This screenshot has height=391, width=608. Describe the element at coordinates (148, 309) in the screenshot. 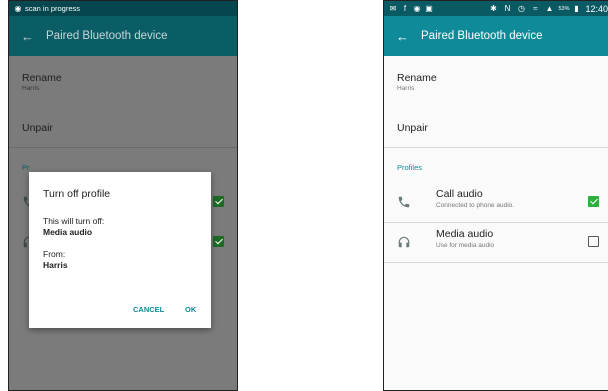

I see `cancel-button: CANCEL` at that location.